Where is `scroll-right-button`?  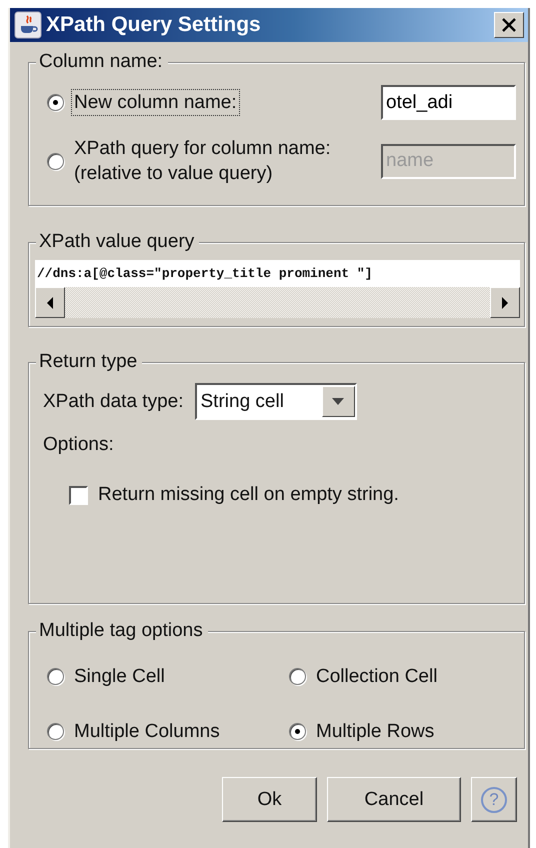 scroll-right-button is located at coordinates (505, 302).